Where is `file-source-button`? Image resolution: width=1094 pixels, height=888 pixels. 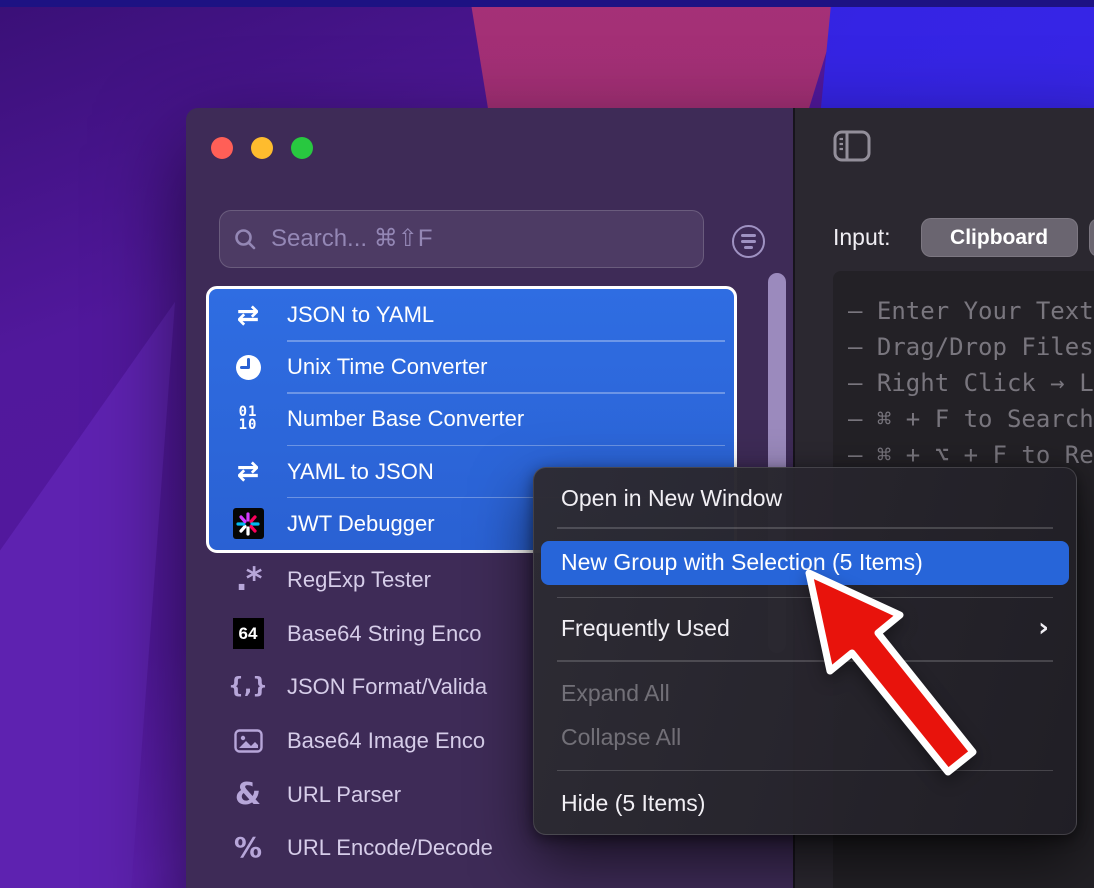
file-source-button is located at coordinates (1091, 237).